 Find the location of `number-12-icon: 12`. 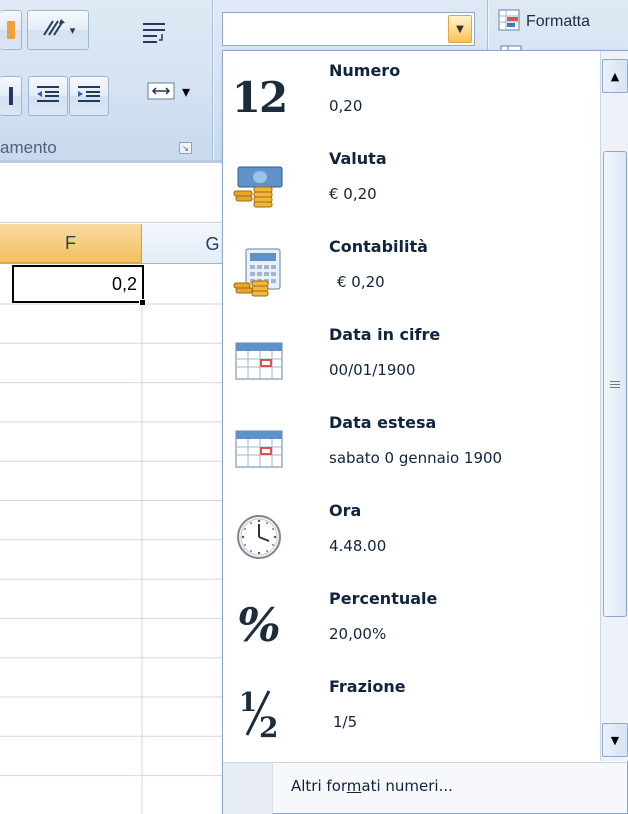

number-12-icon: 12 is located at coordinates (259, 97).